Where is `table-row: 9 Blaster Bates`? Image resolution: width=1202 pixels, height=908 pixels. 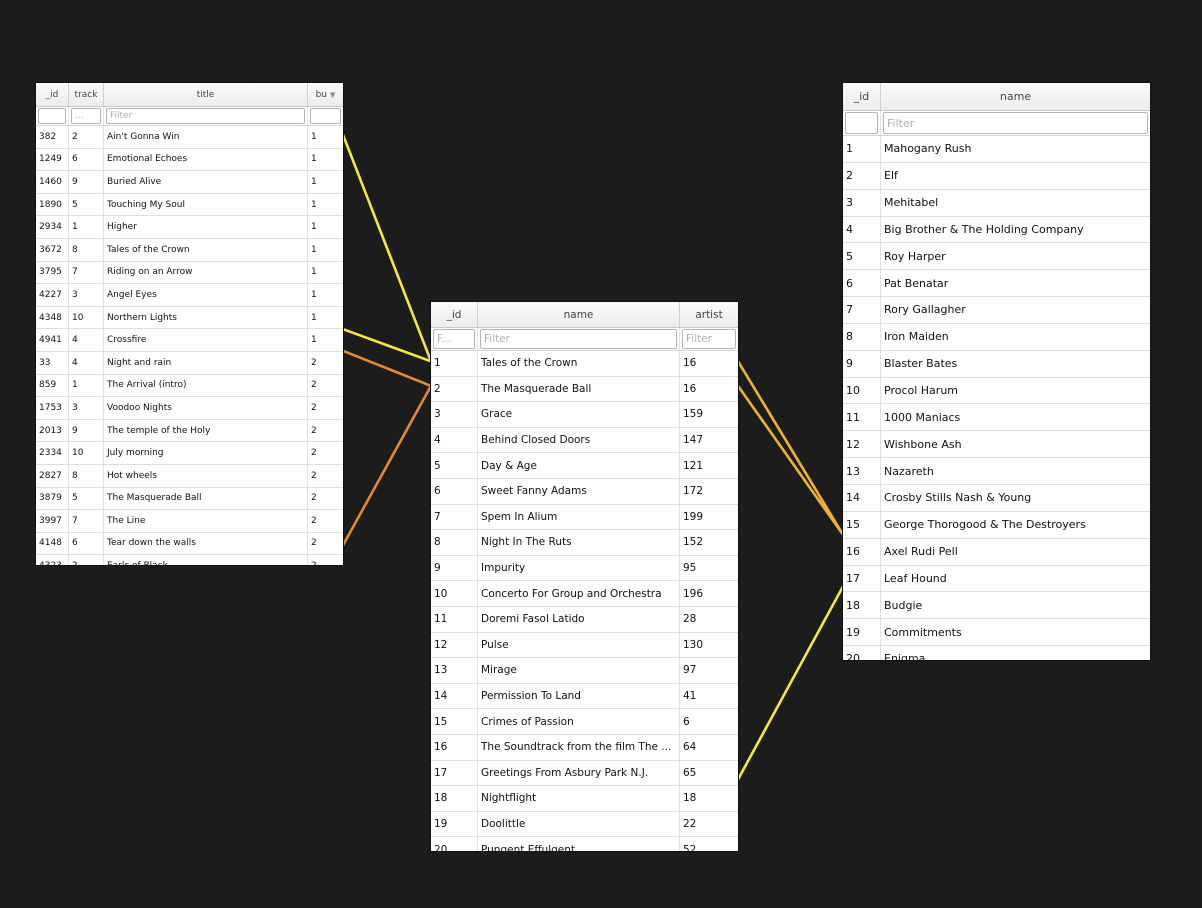
table-row: 9 Blaster Bates is located at coordinates (996, 364).